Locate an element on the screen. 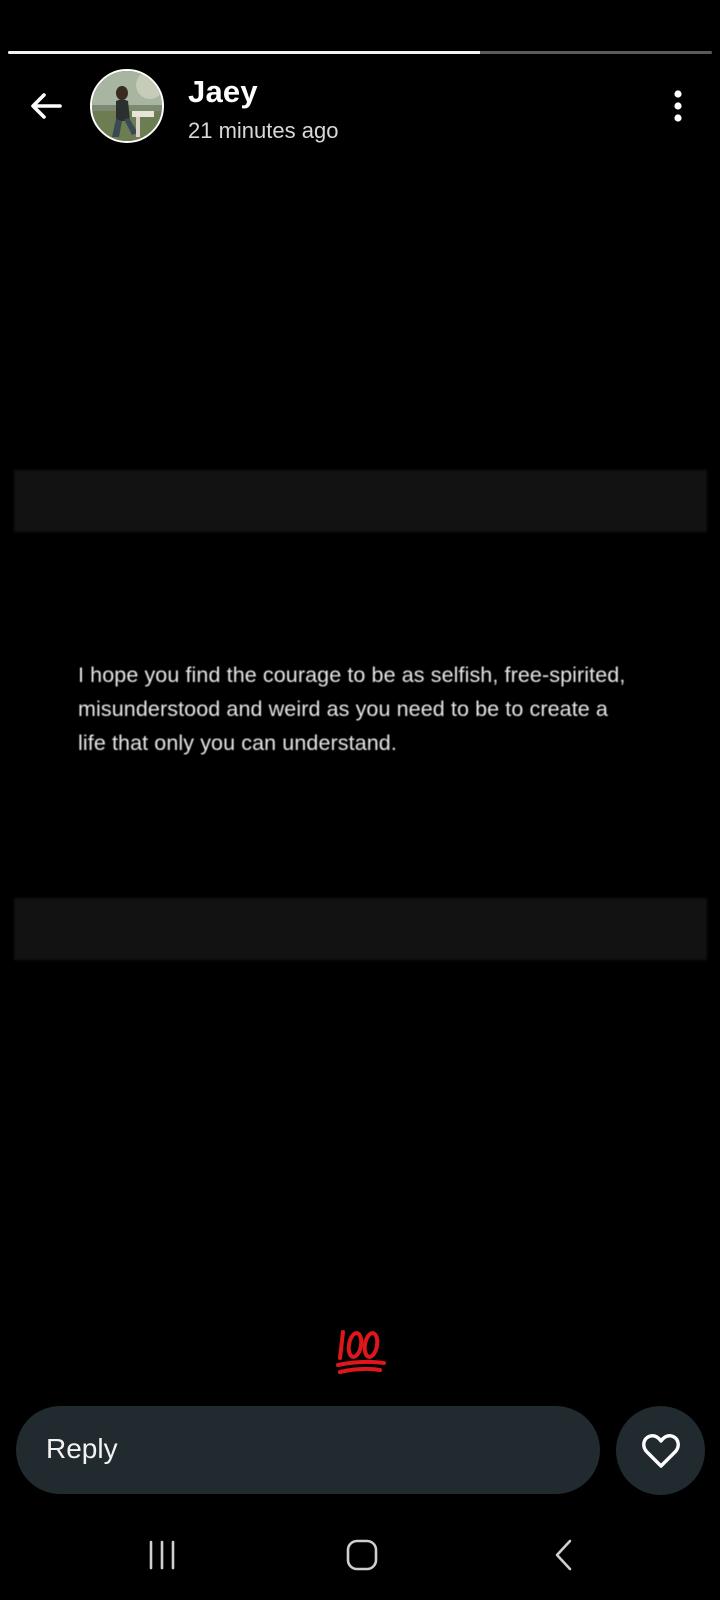 The image size is (720, 1600). recent-apps-button is located at coordinates (162, 1555).